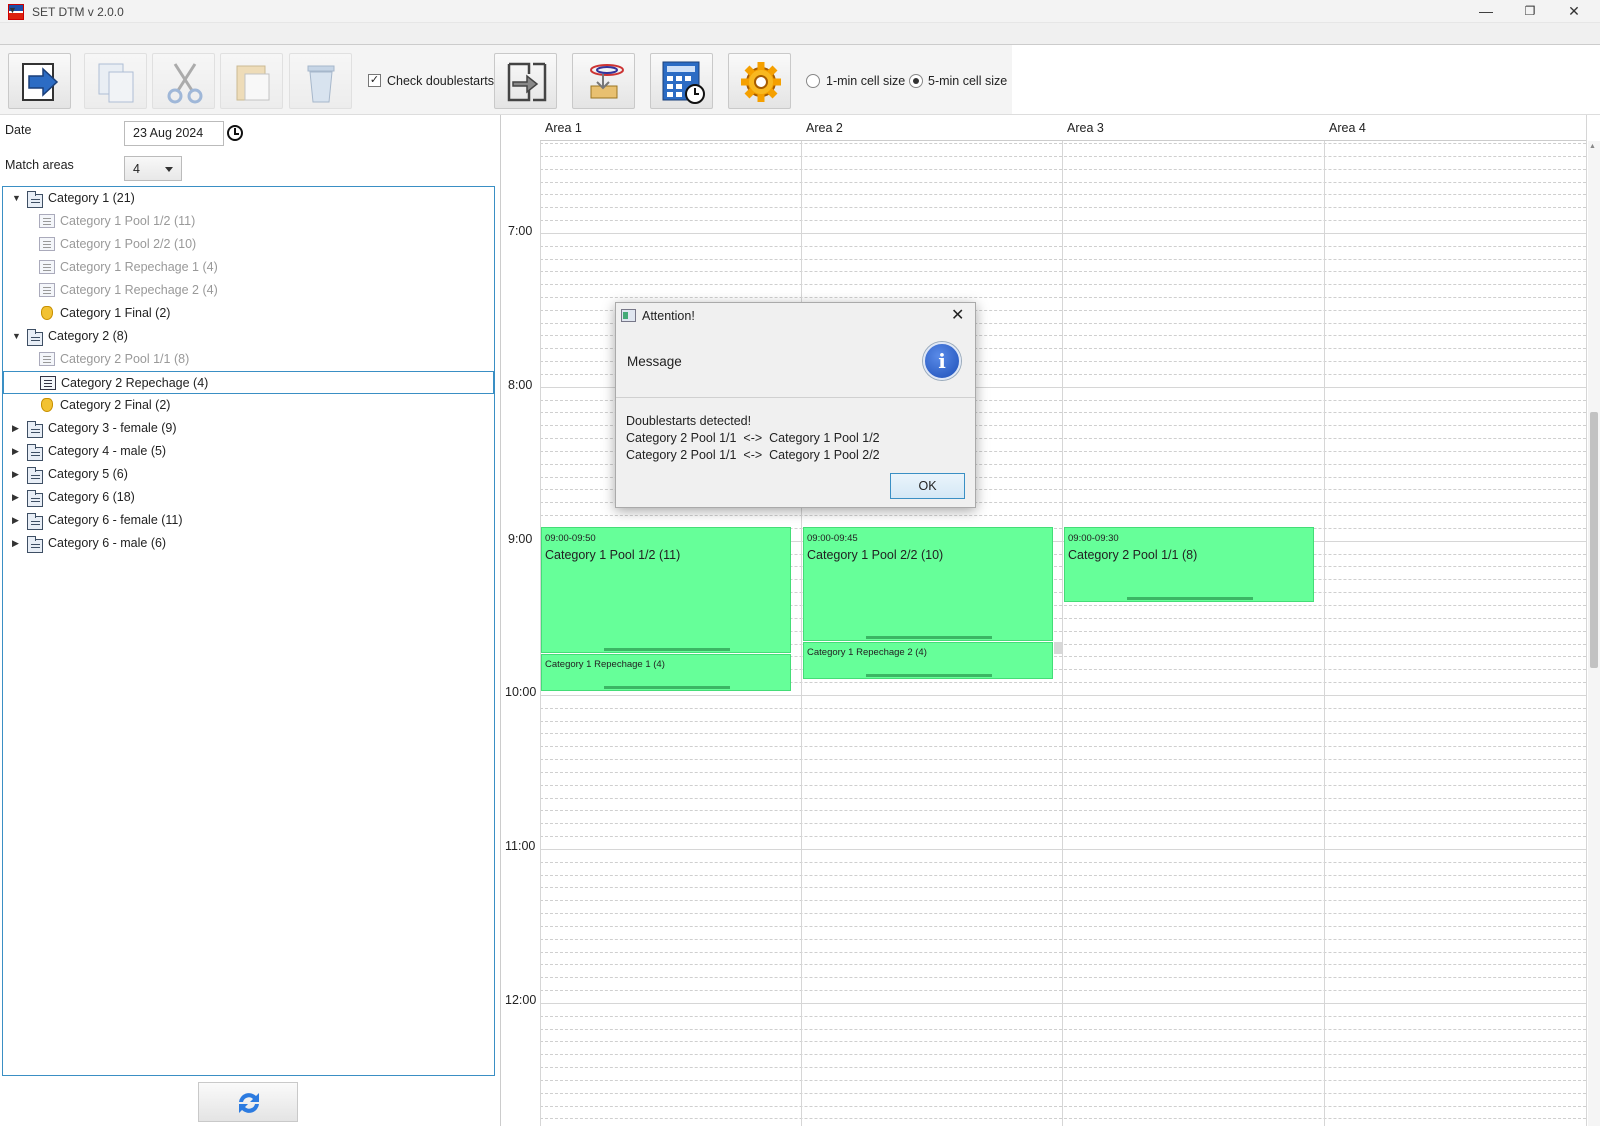  I want to click on cell-size-5min-radio, so click(916, 81).